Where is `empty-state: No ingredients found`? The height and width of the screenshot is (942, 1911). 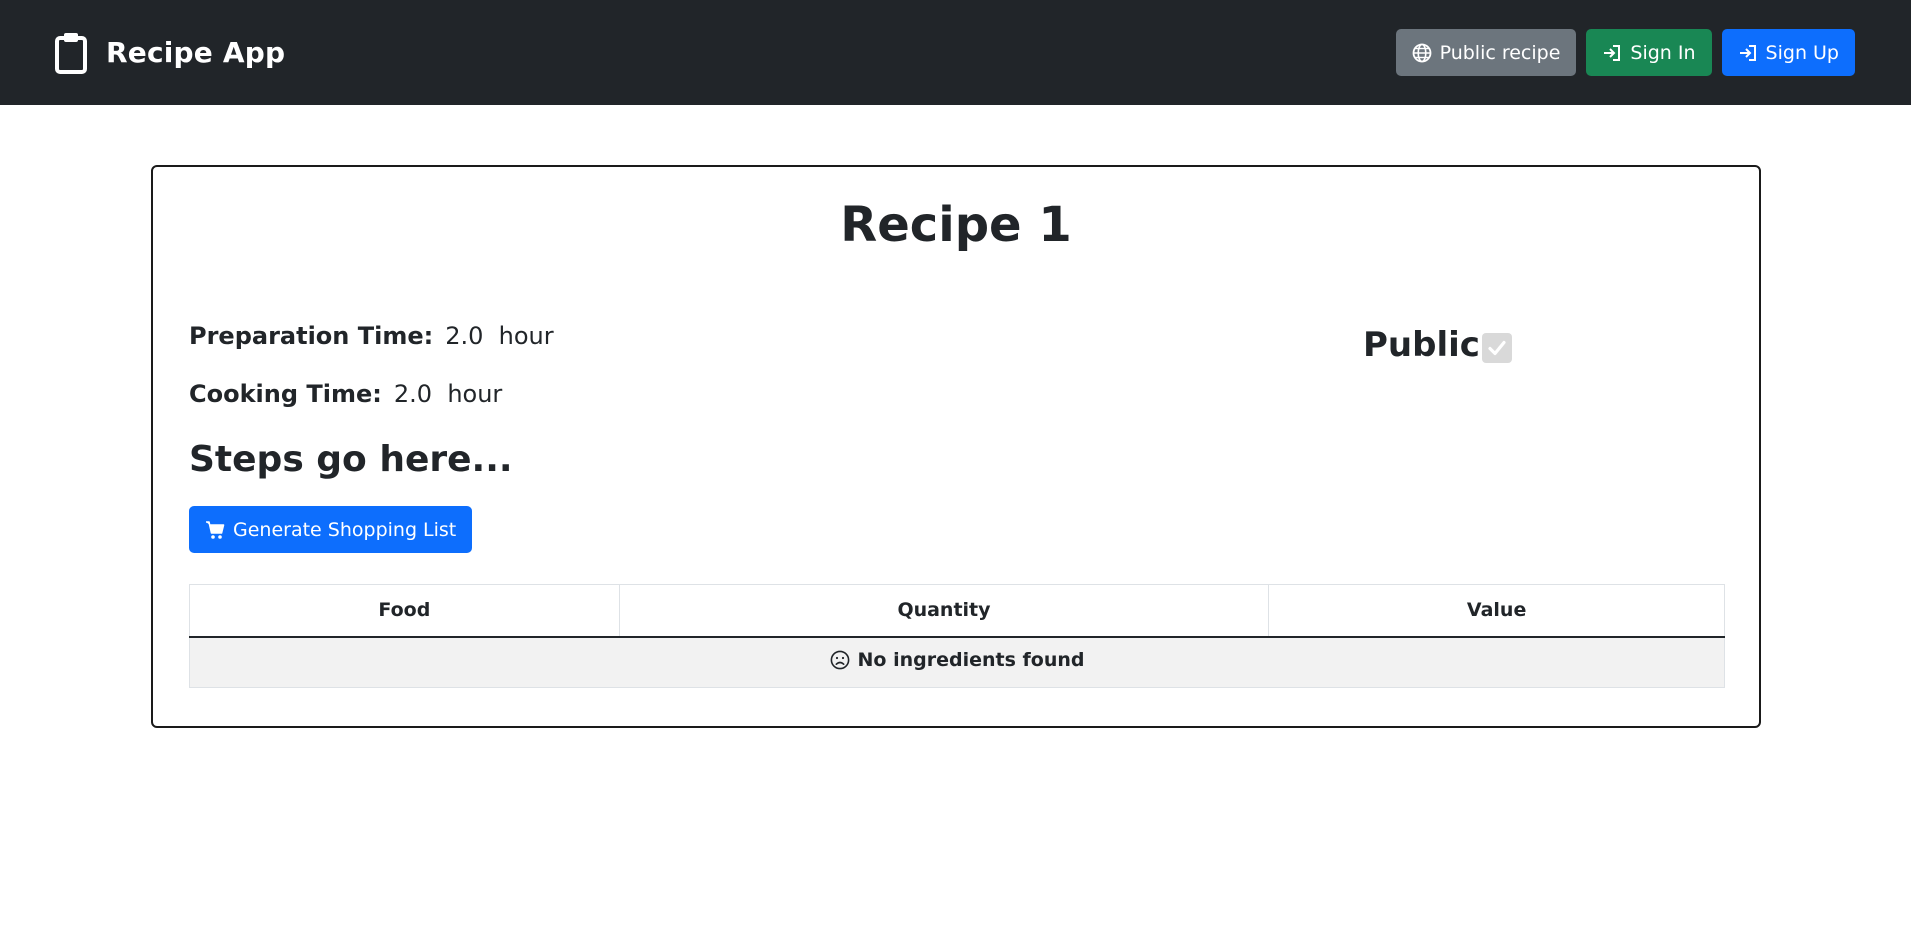 empty-state: No ingredients found is located at coordinates (957, 660).